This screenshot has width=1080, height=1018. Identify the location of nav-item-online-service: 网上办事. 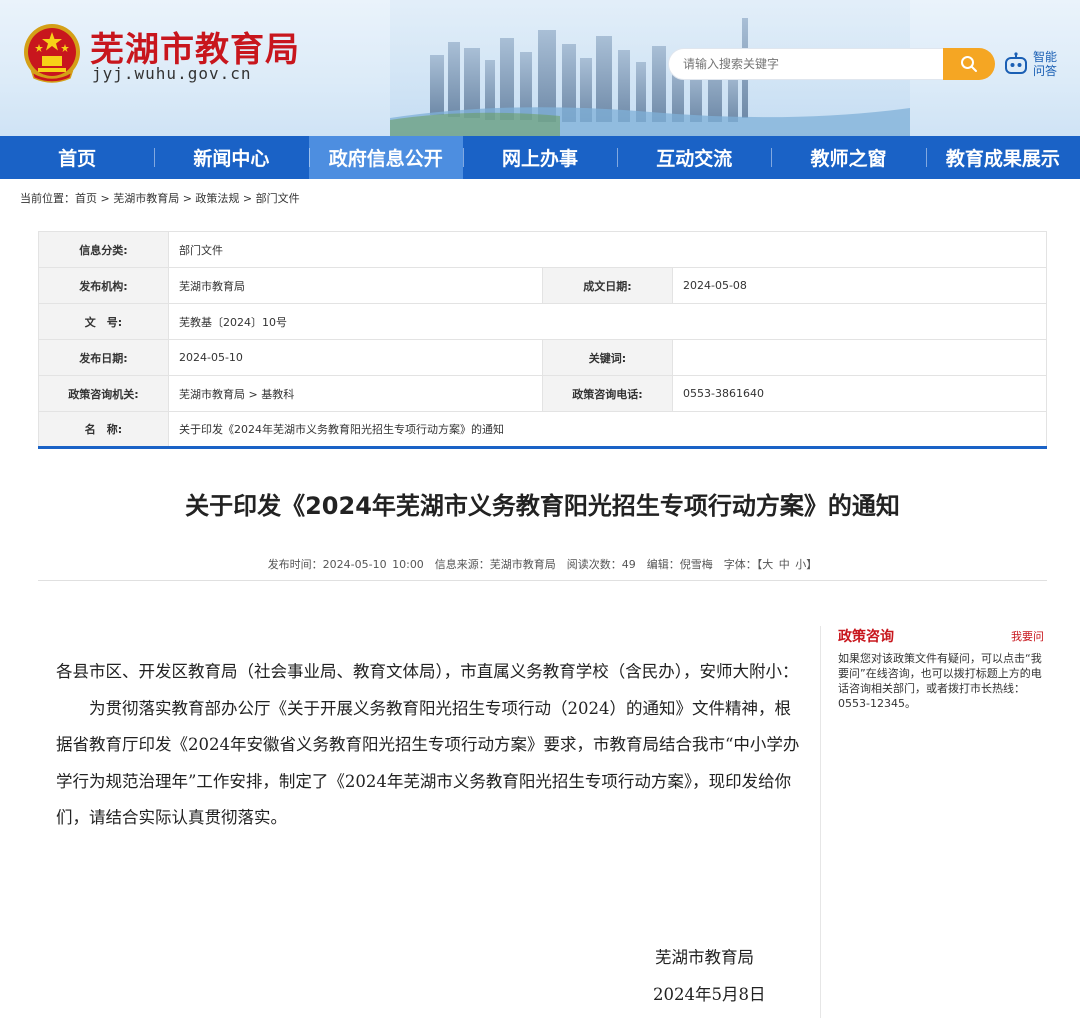
(539, 157).